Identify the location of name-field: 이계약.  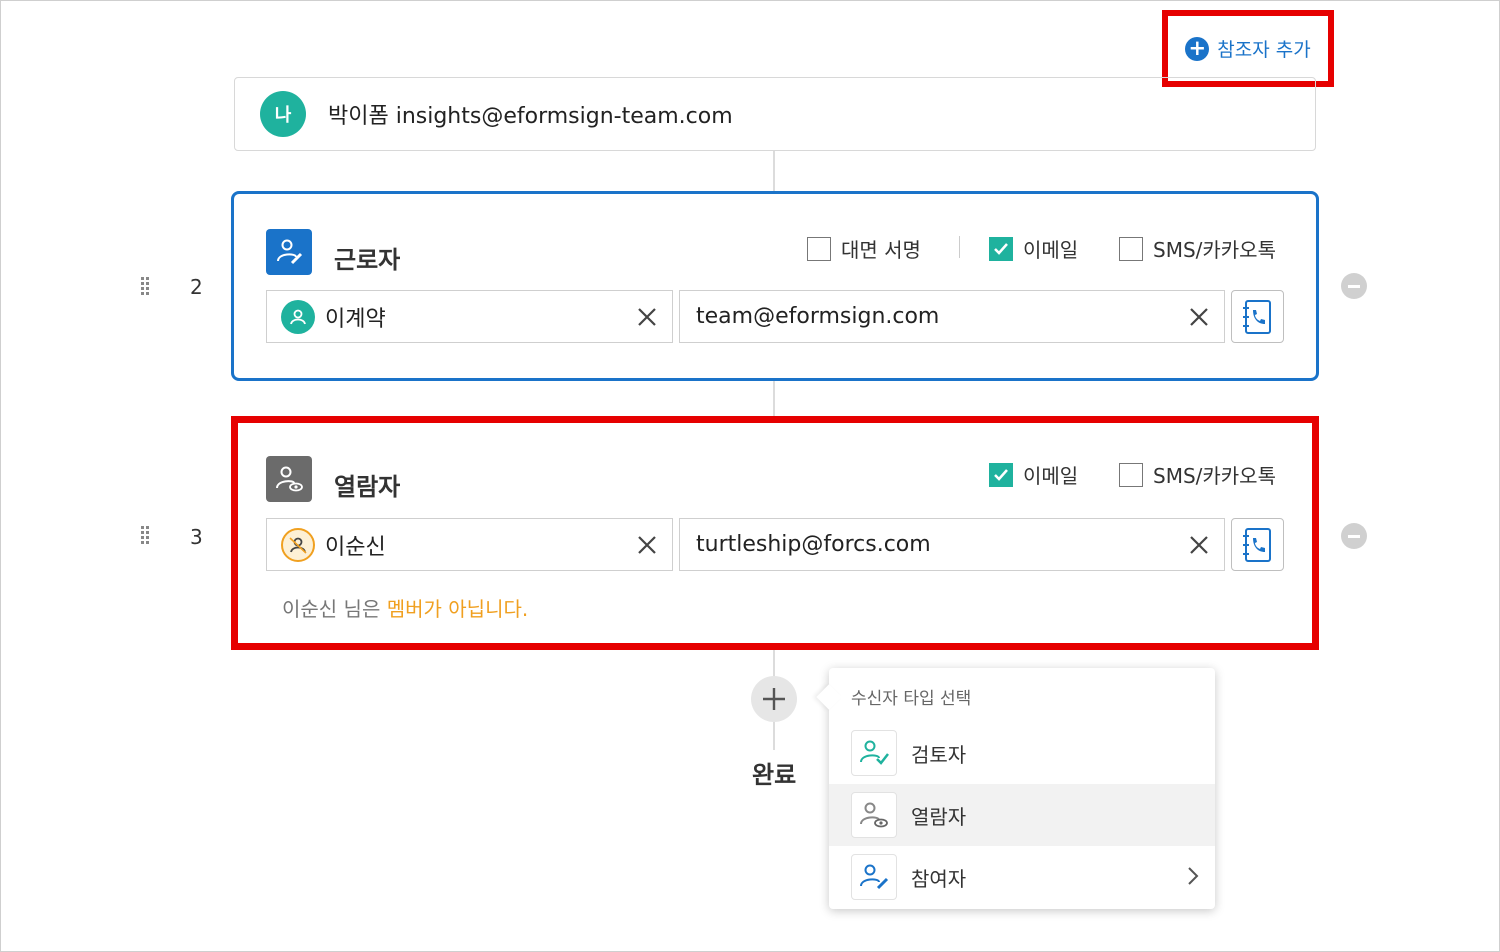
(469, 316).